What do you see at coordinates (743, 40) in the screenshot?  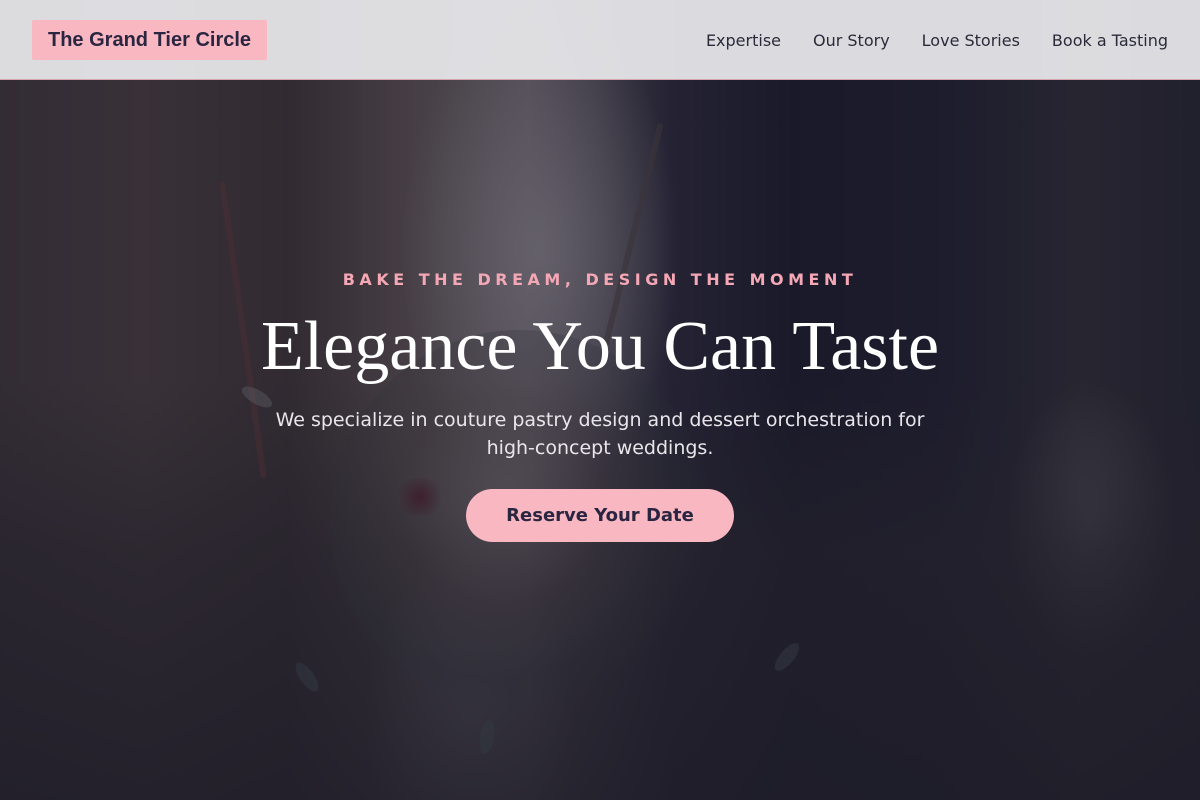 I see `nav-link-expertise: Expertise` at bounding box center [743, 40].